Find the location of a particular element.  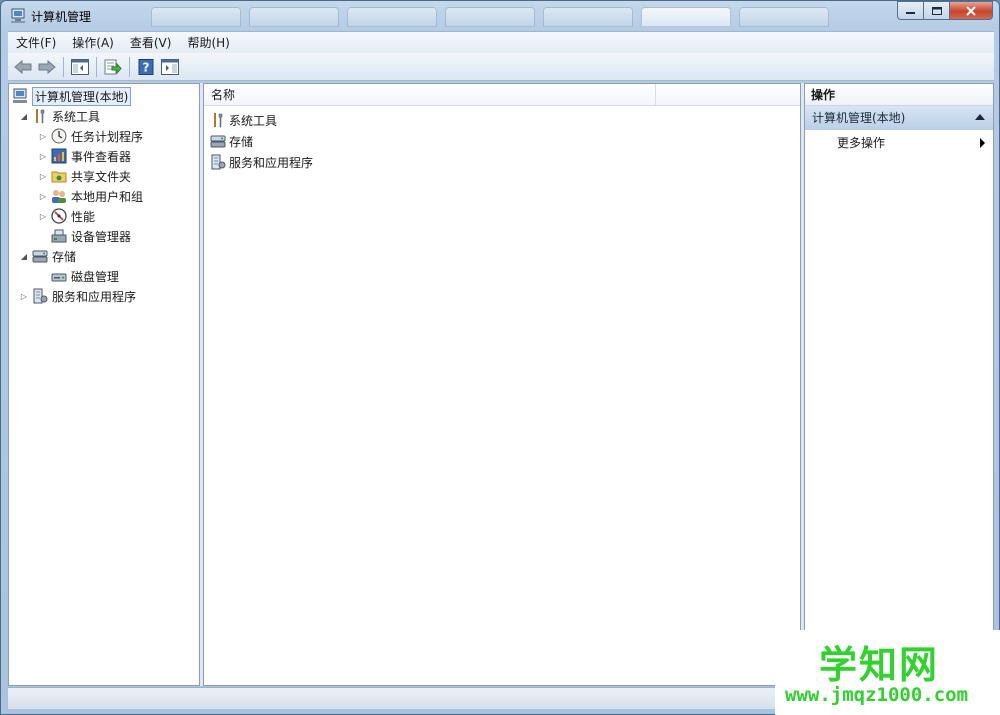

title-bar: 计算机管理 is located at coordinates (500, 16).